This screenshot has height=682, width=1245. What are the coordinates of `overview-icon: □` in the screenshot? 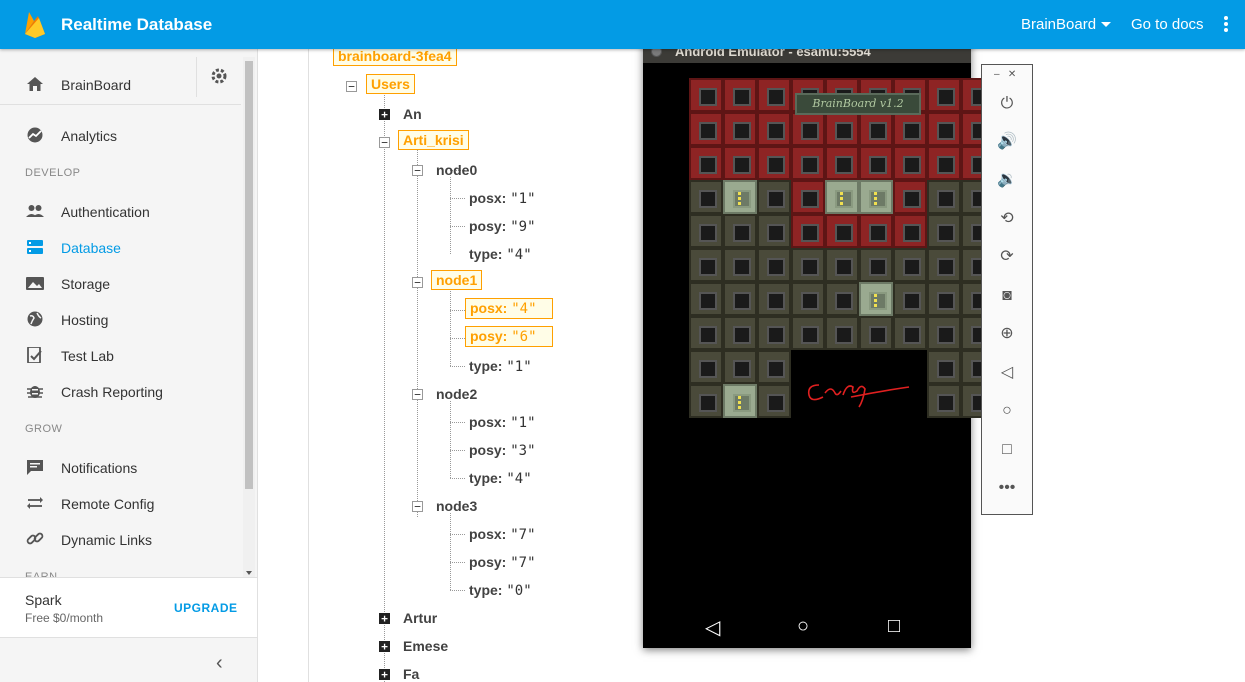 It's located at (1007, 450).